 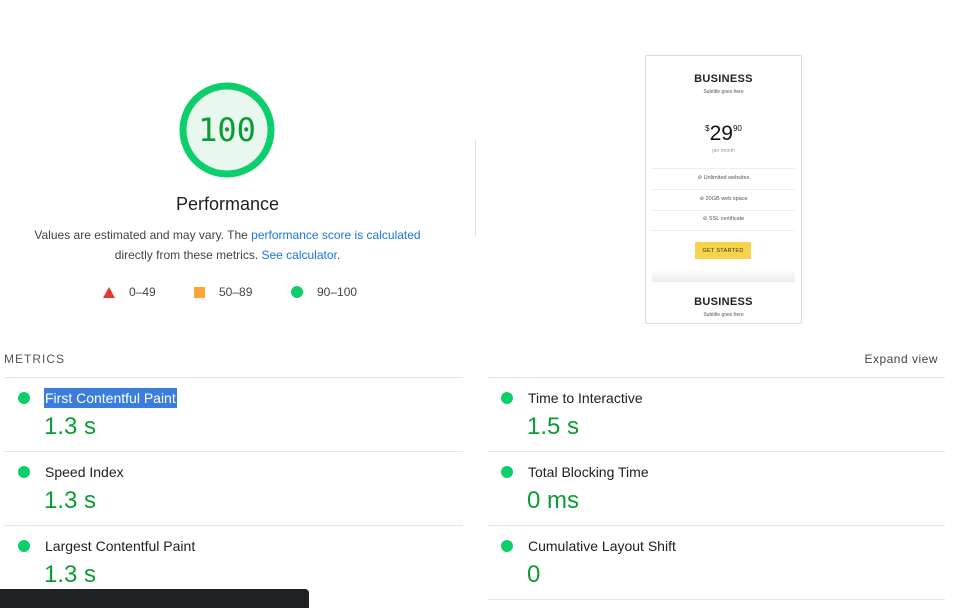 I want to click on see-calculator-link: See calculator, so click(x=298, y=255).